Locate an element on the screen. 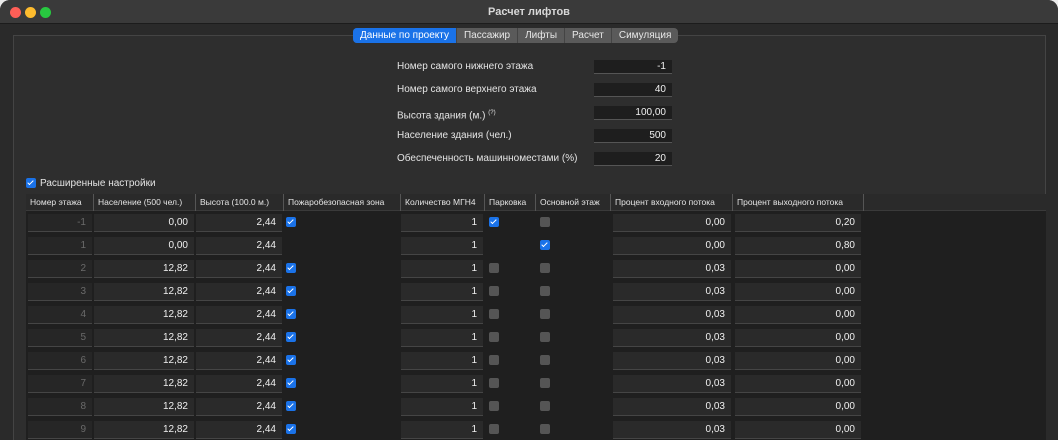 The image size is (1058, 440). header-col-parking: Парковка is located at coordinates (510, 202).